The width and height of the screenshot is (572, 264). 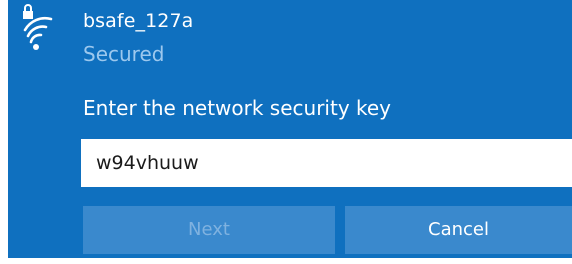 I want to click on network-name: bsafe_127a, so click(x=138, y=21).